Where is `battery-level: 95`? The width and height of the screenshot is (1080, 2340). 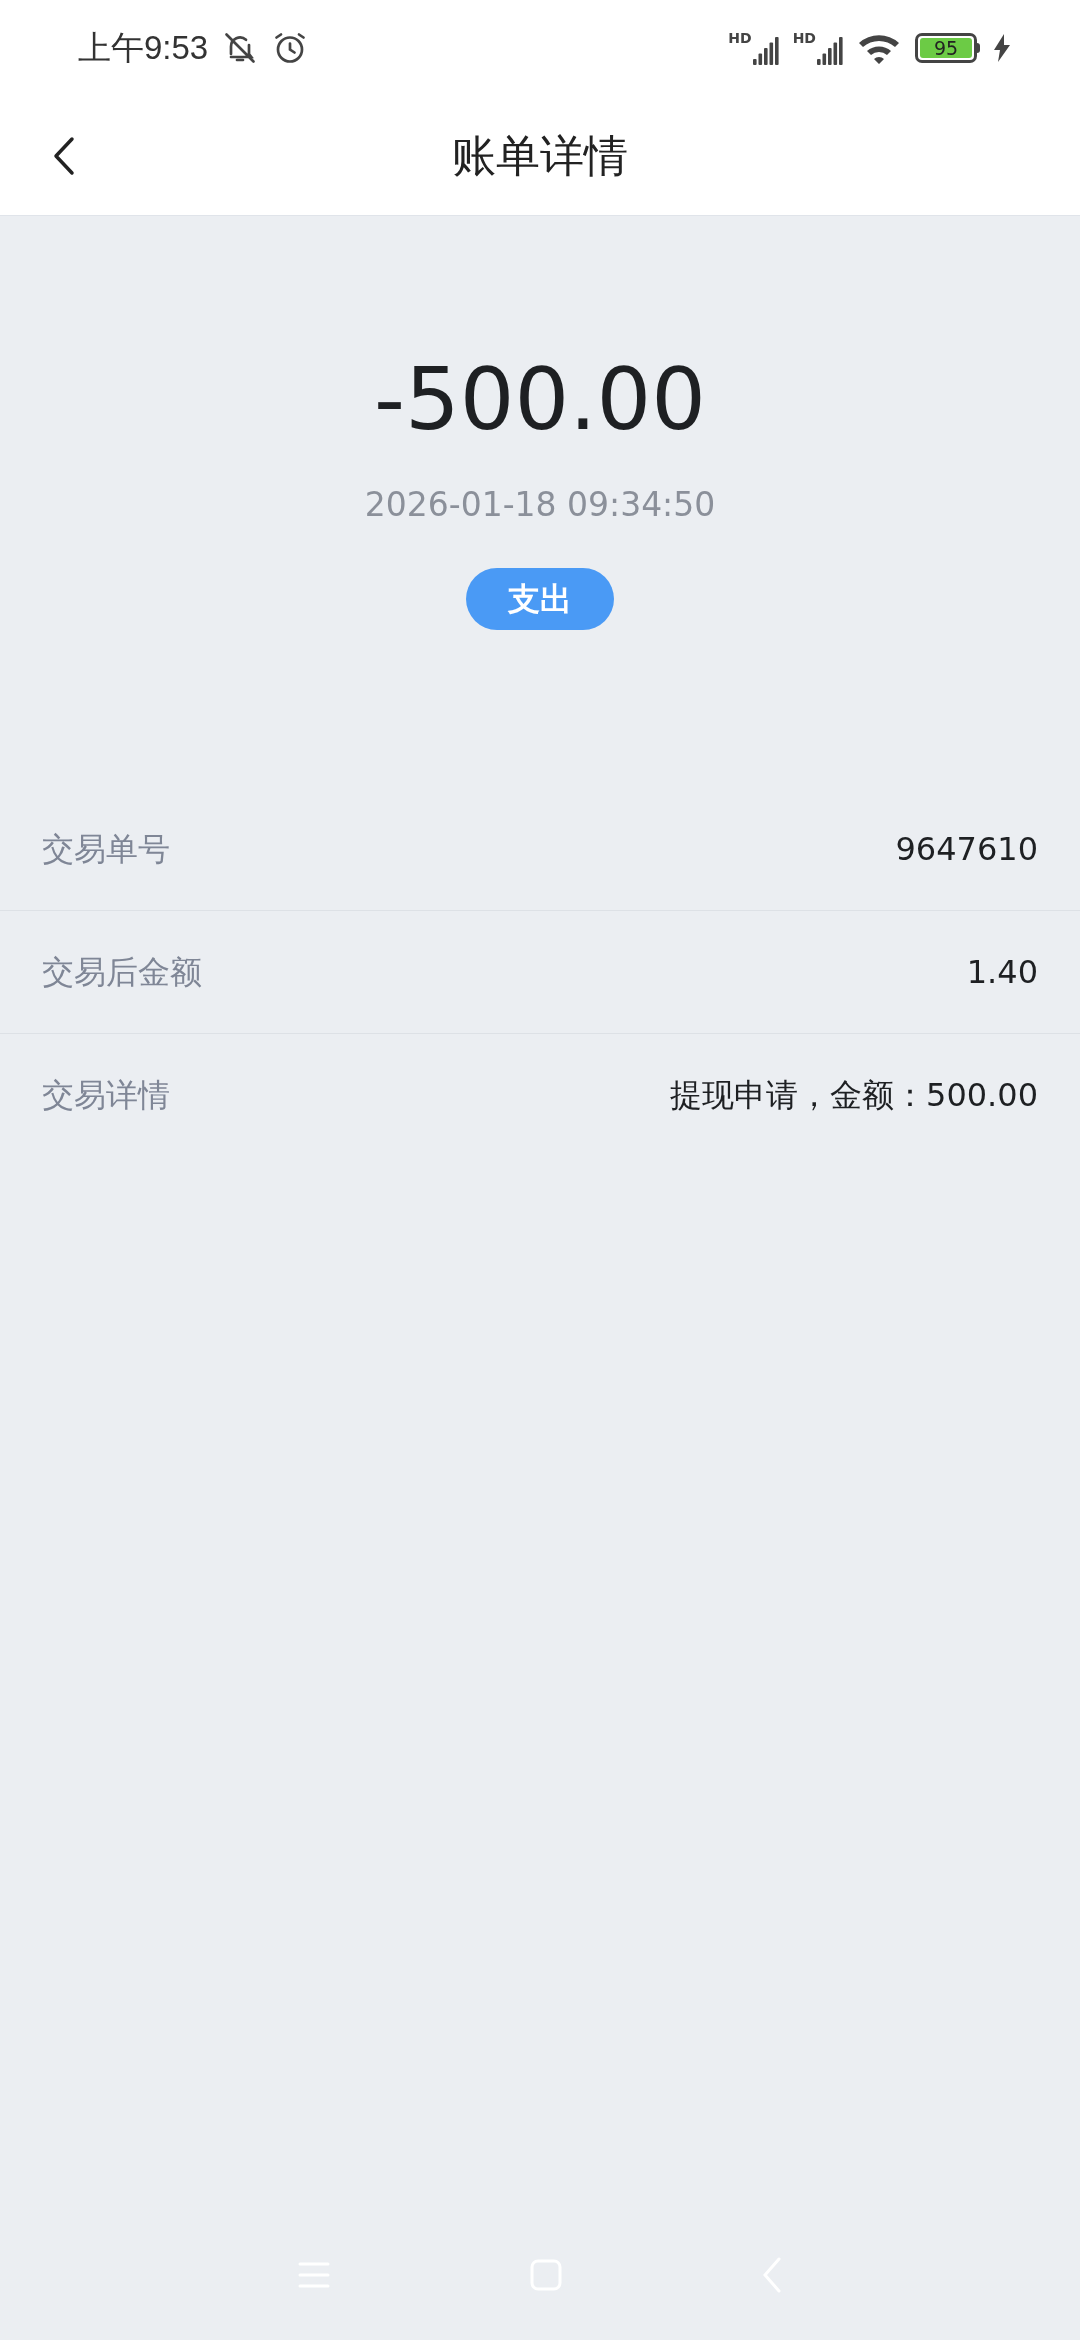 battery-level: 95 is located at coordinates (946, 48).